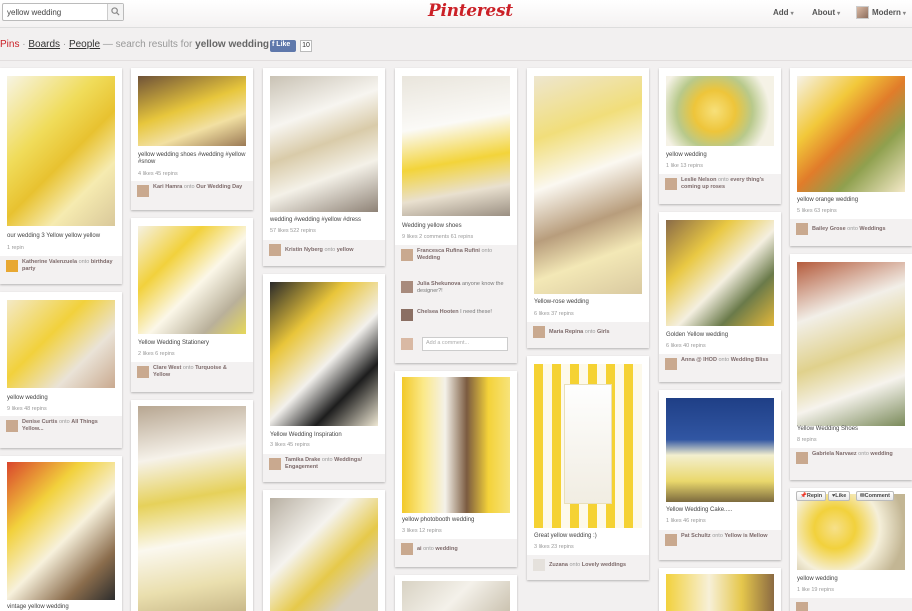 The width and height of the screenshot is (912, 611). I want to click on pinterest-logo: Pinterest, so click(470, 11).